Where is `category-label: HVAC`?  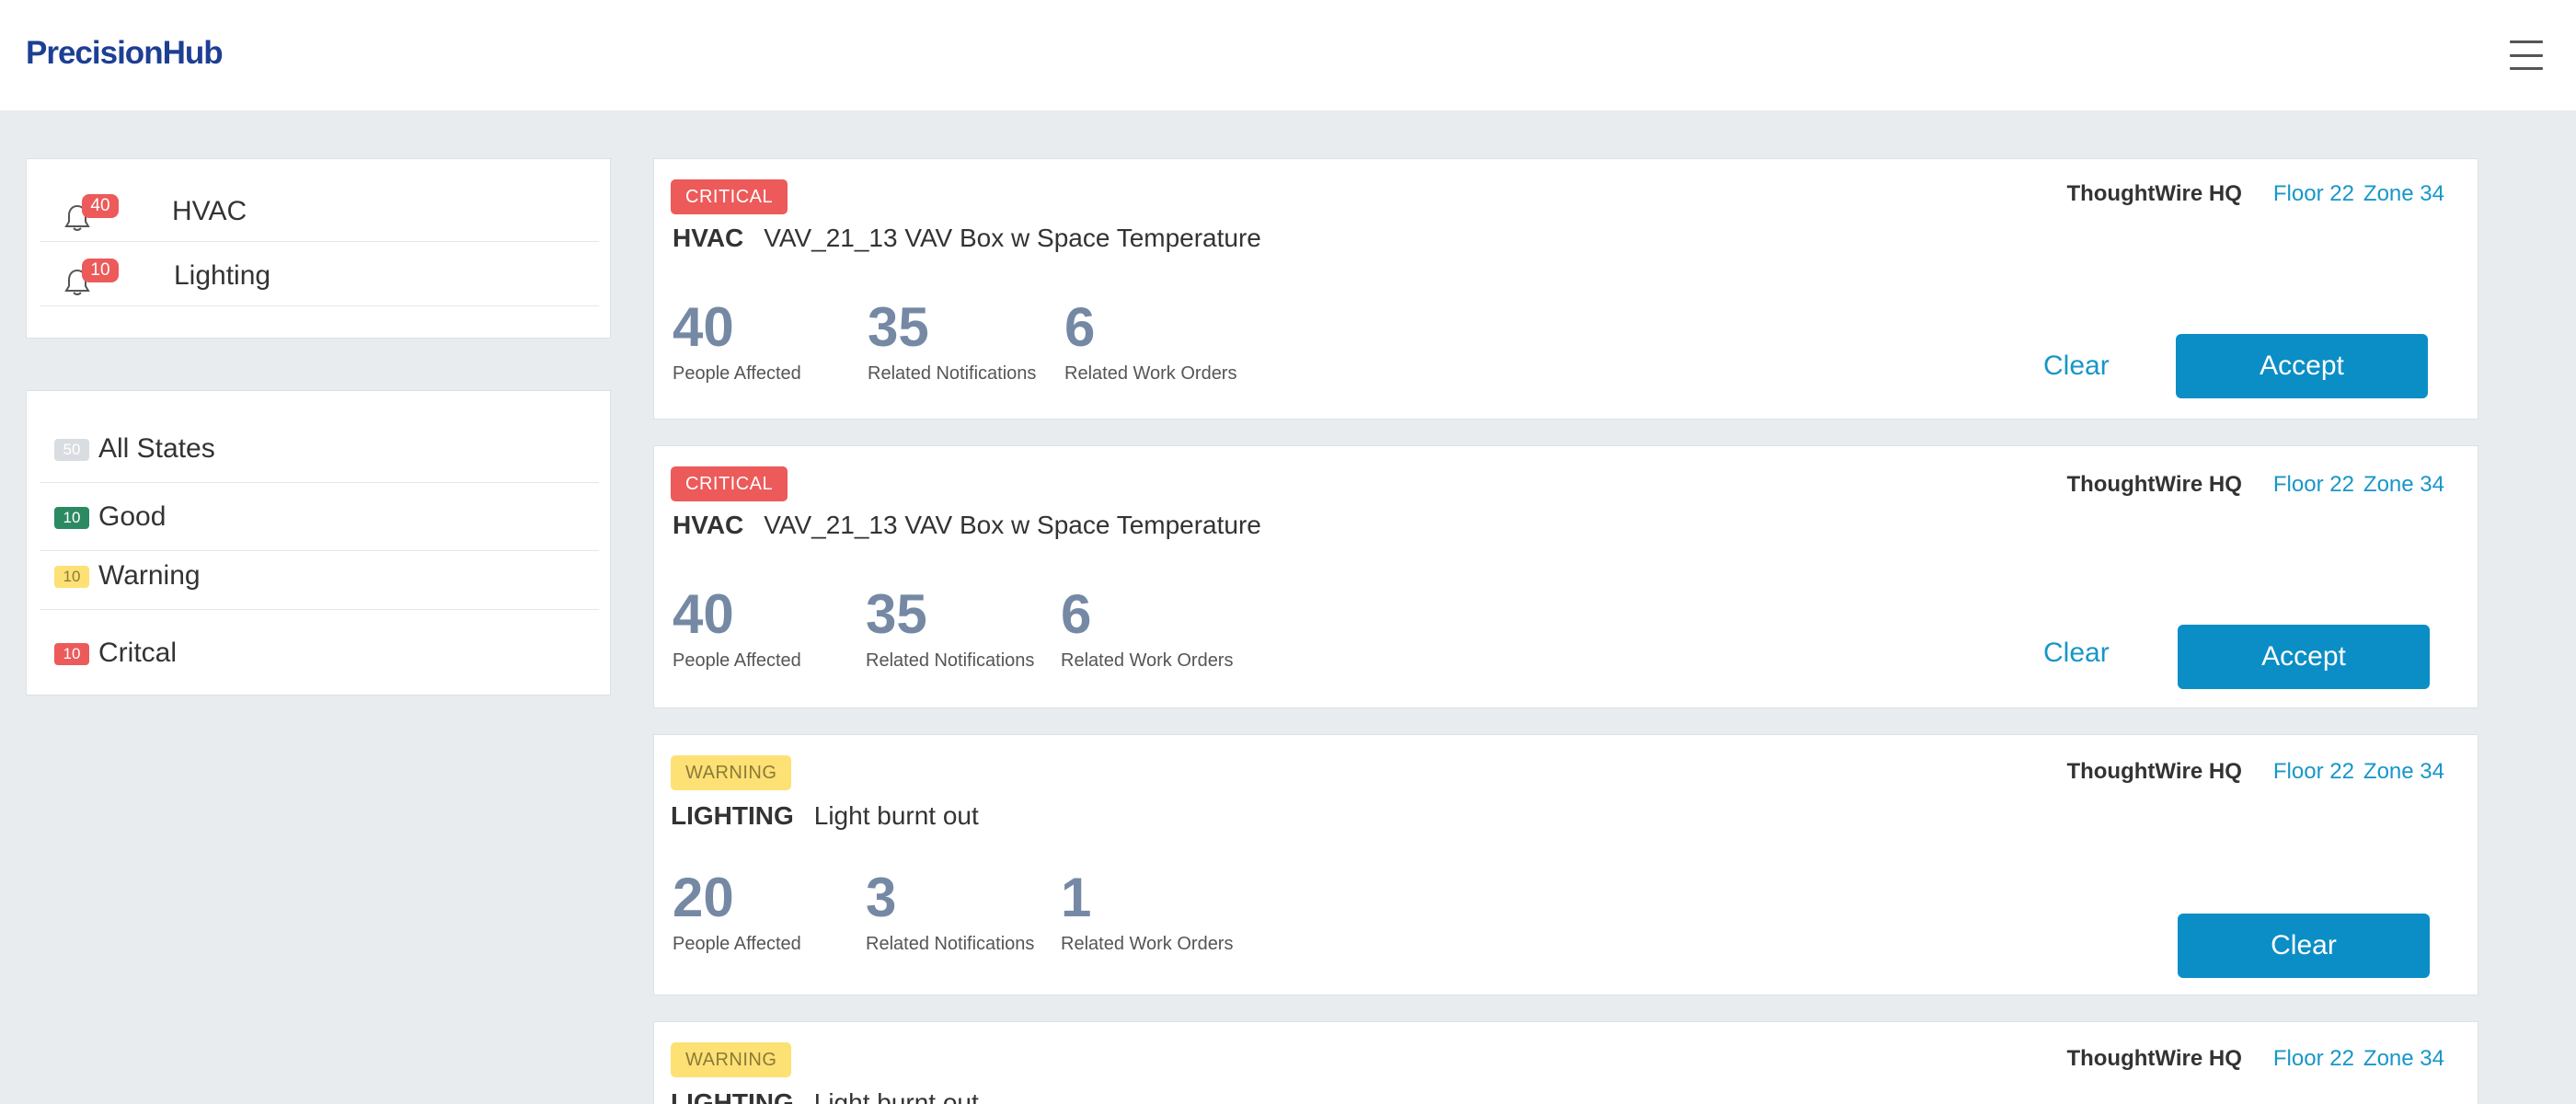 category-label: HVAC is located at coordinates (209, 211).